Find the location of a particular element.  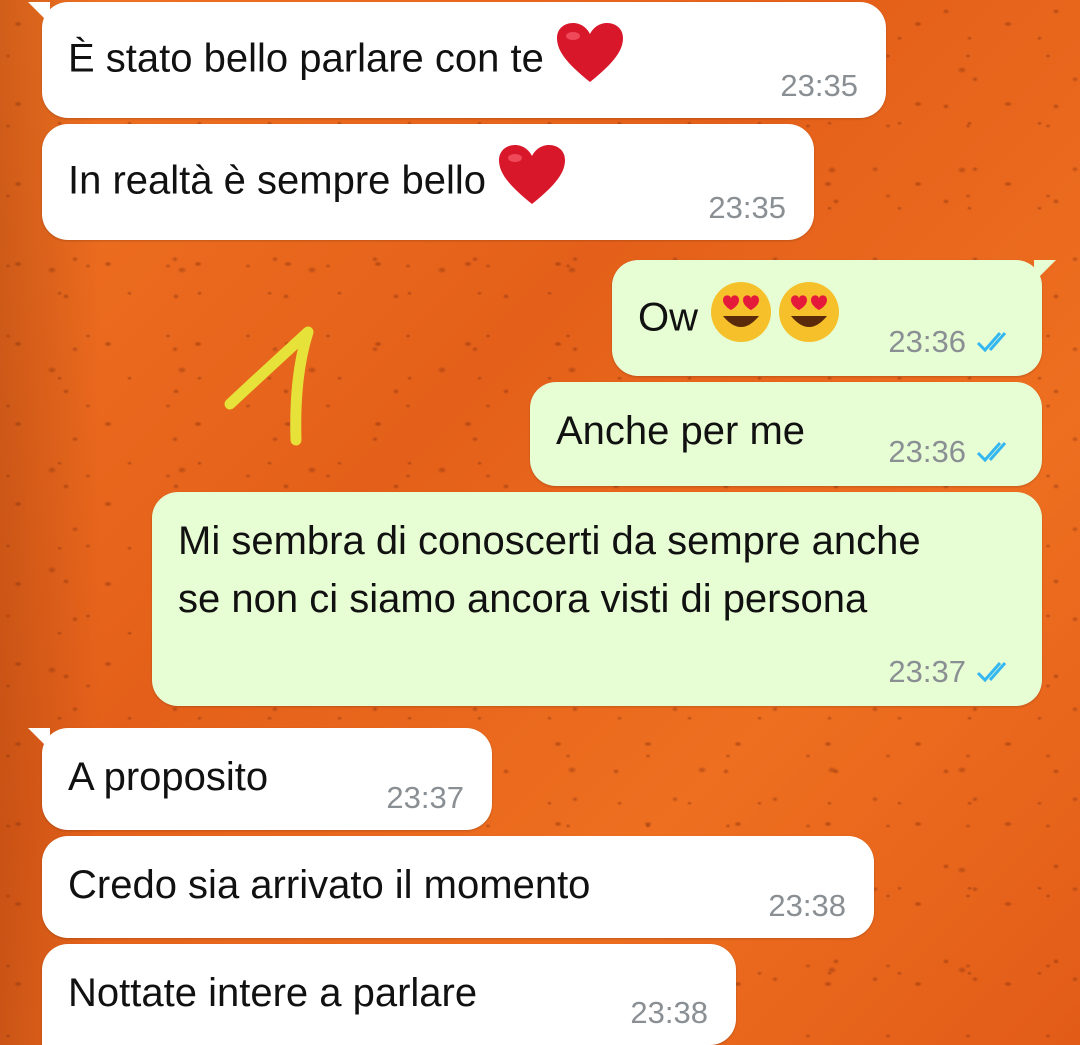

message-bubble-outgoing: Ow 23:36 is located at coordinates (834, 318).